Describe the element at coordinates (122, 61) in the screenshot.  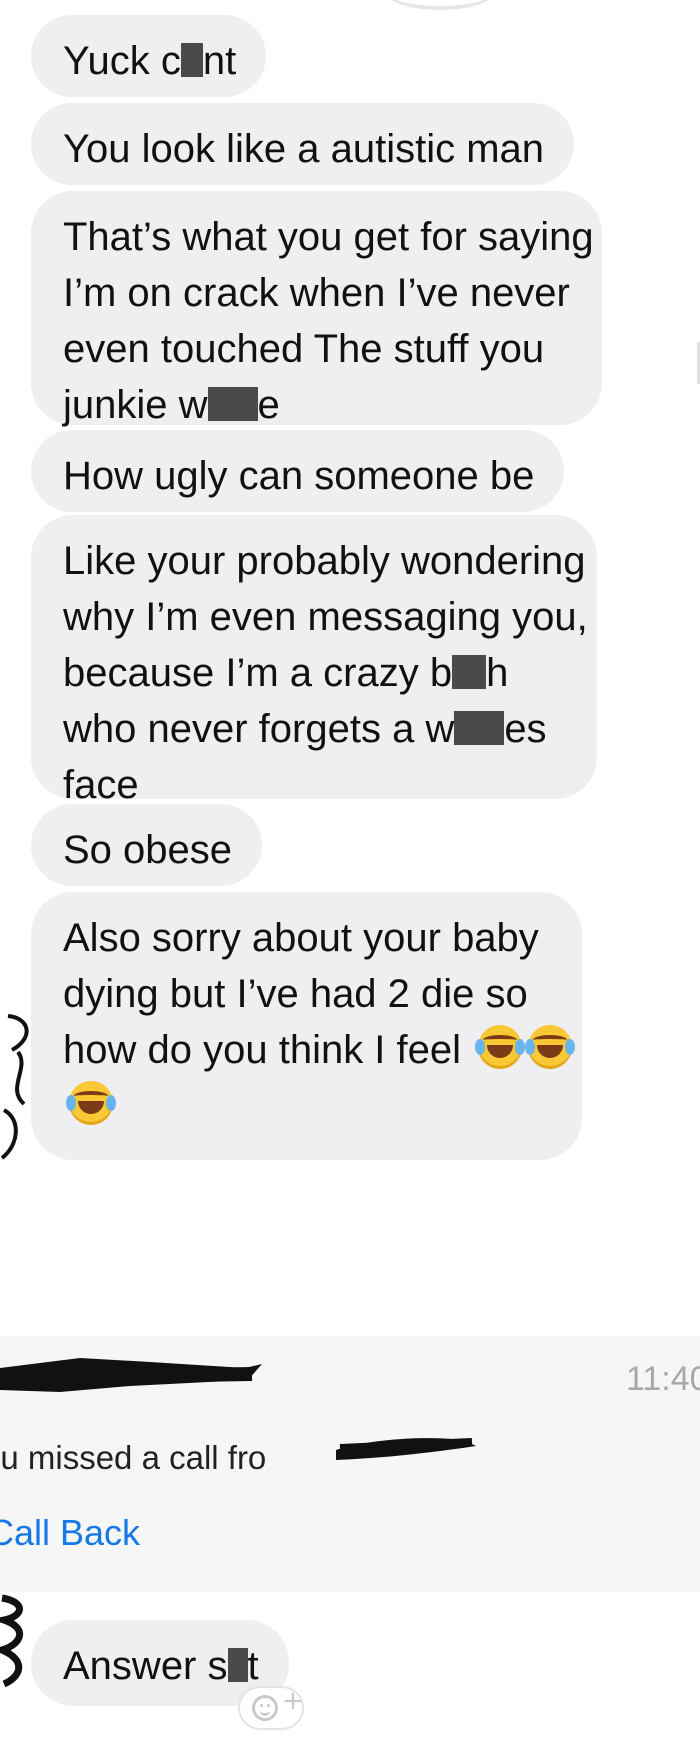
I see `message-text: Yuck c` at that location.